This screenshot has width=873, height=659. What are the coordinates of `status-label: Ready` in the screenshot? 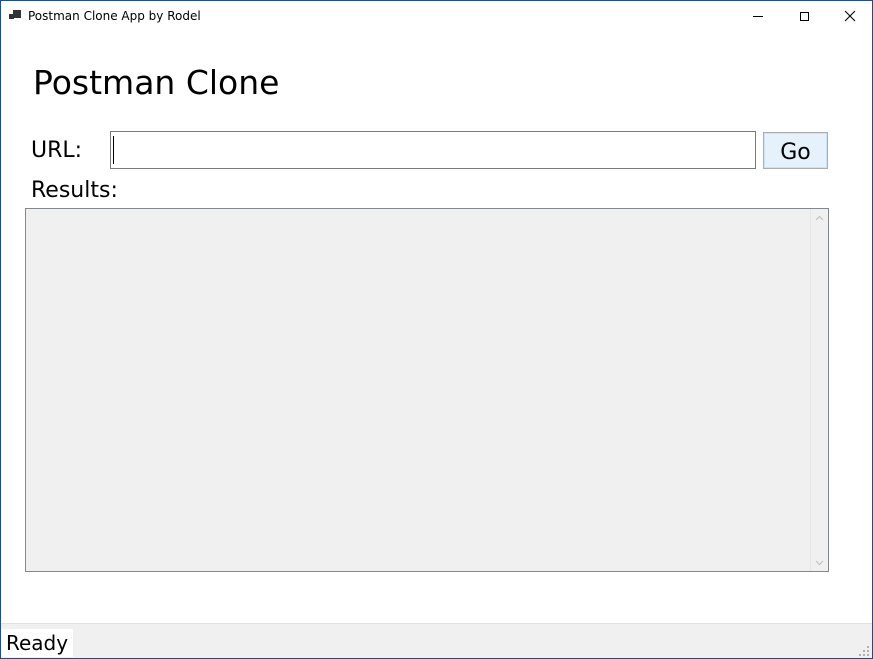 It's located at (37, 643).